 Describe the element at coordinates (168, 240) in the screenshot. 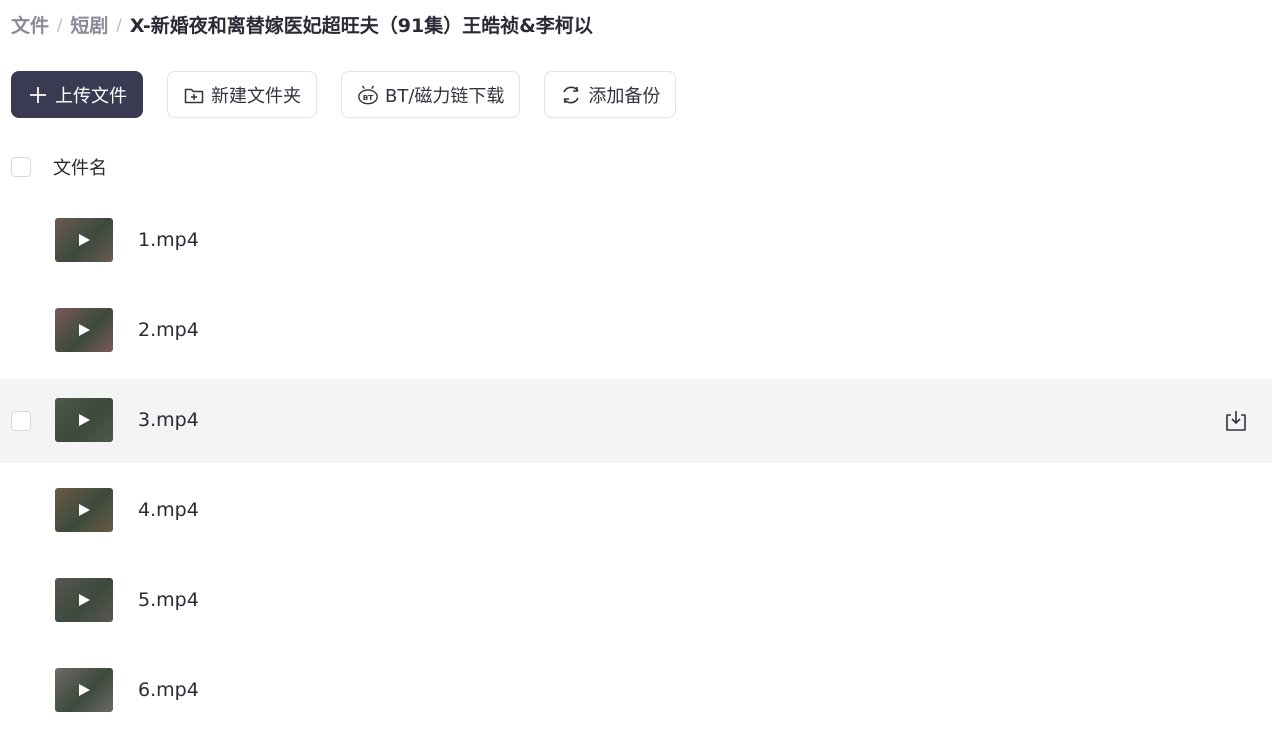

I see `file-name: 1.mp4` at that location.